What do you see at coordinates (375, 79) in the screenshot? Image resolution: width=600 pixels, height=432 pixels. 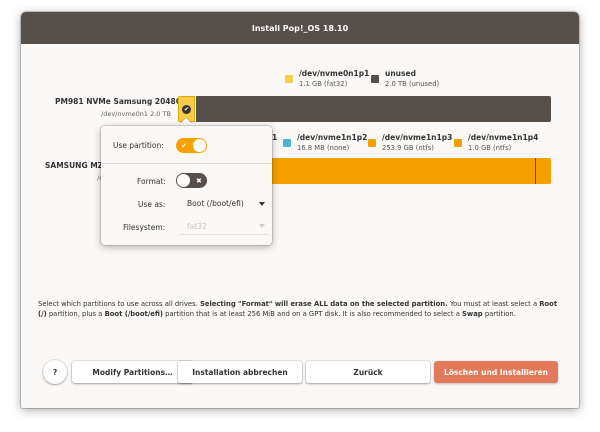 I see `legend-swatch-unused` at bounding box center [375, 79].